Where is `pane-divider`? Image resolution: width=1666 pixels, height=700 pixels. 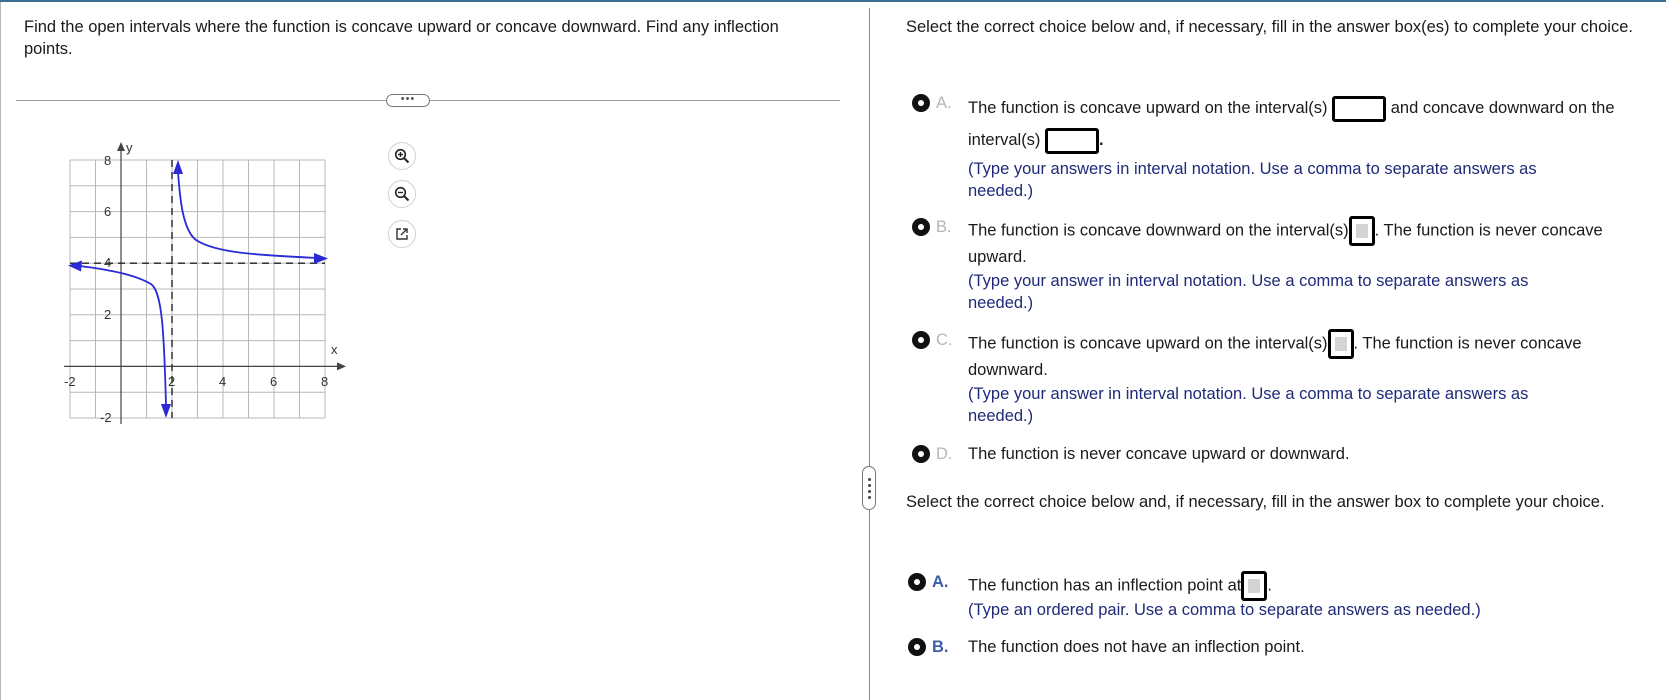 pane-divider is located at coordinates (869, 354).